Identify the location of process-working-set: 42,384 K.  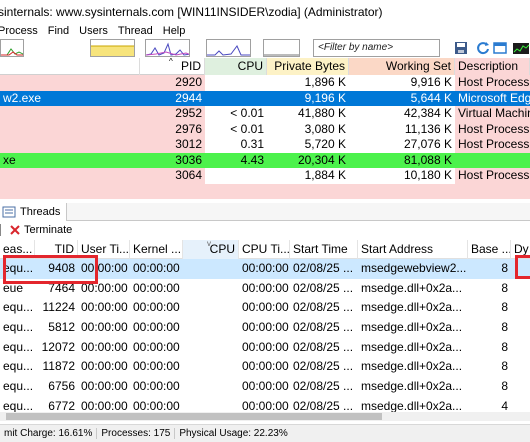
(402, 114).